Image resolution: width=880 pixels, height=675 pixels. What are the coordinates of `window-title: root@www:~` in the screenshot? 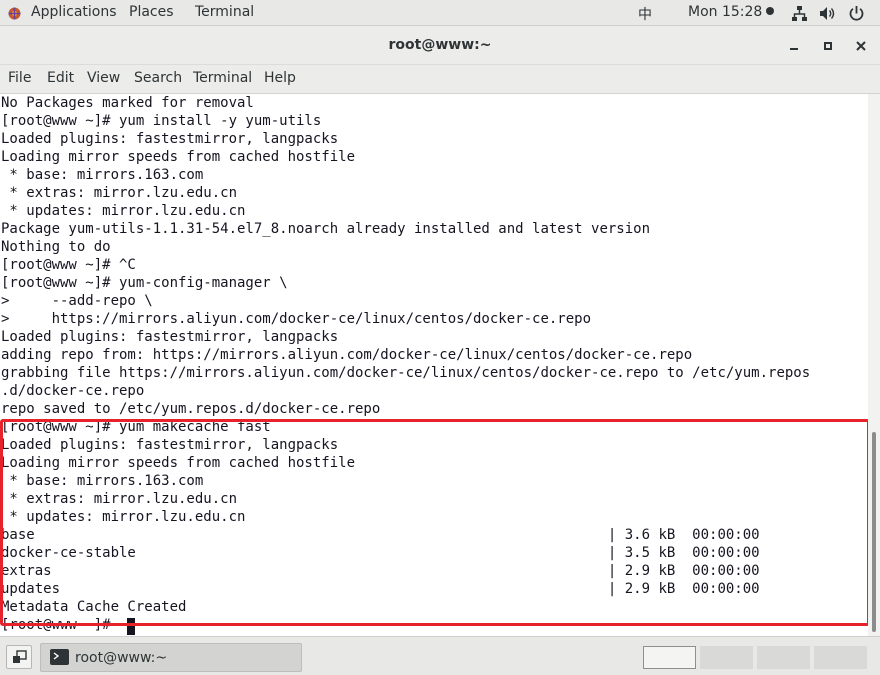 It's located at (440, 45).